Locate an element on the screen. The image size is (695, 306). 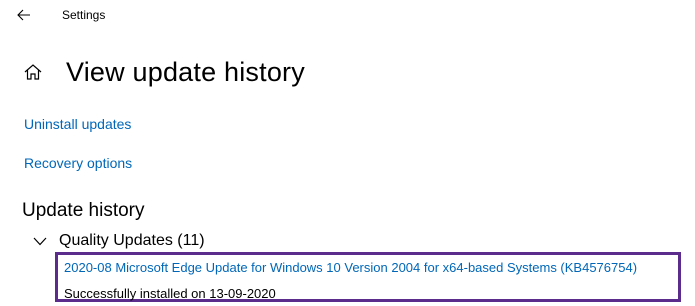
back-button is located at coordinates (24, 15).